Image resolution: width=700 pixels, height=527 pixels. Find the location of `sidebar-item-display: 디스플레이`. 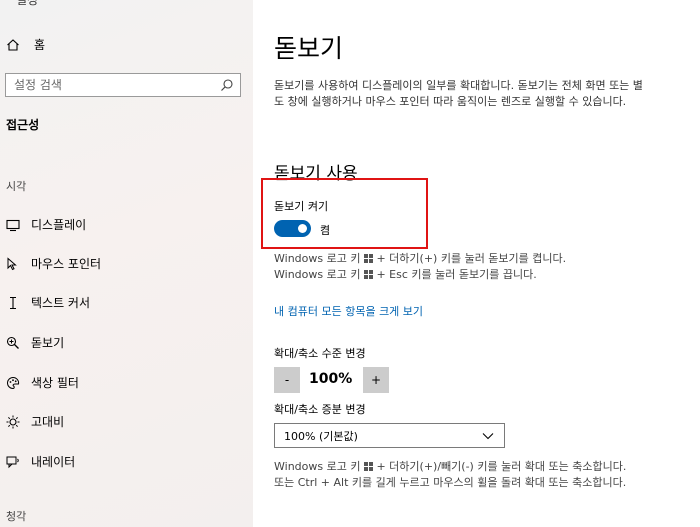

sidebar-item-display: 디스플레이 is located at coordinates (46, 224).